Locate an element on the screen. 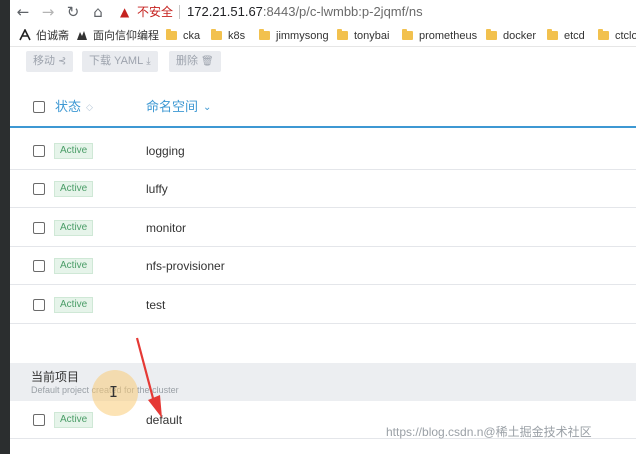 This screenshot has width=636, height=454. bookmark-item: jimmysong is located at coordinates (294, 36).